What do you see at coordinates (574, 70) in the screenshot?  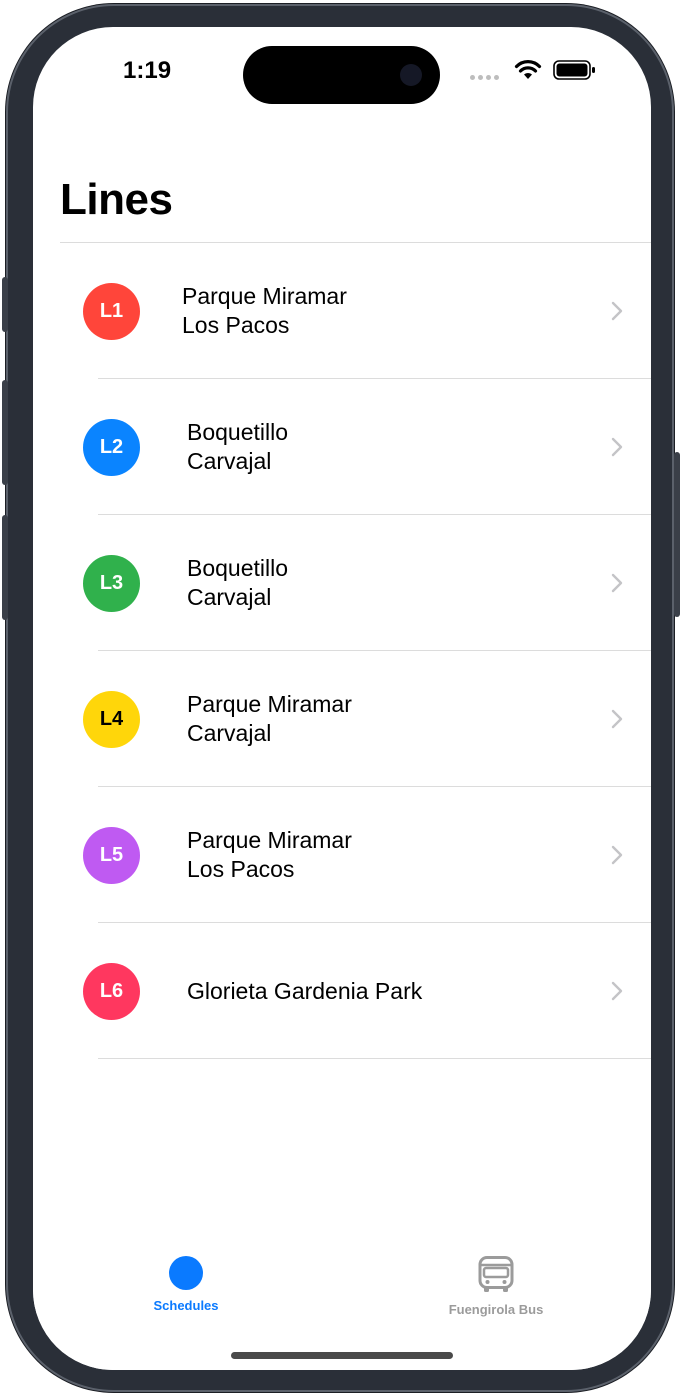 I see `battery-icon` at bounding box center [574, 70].